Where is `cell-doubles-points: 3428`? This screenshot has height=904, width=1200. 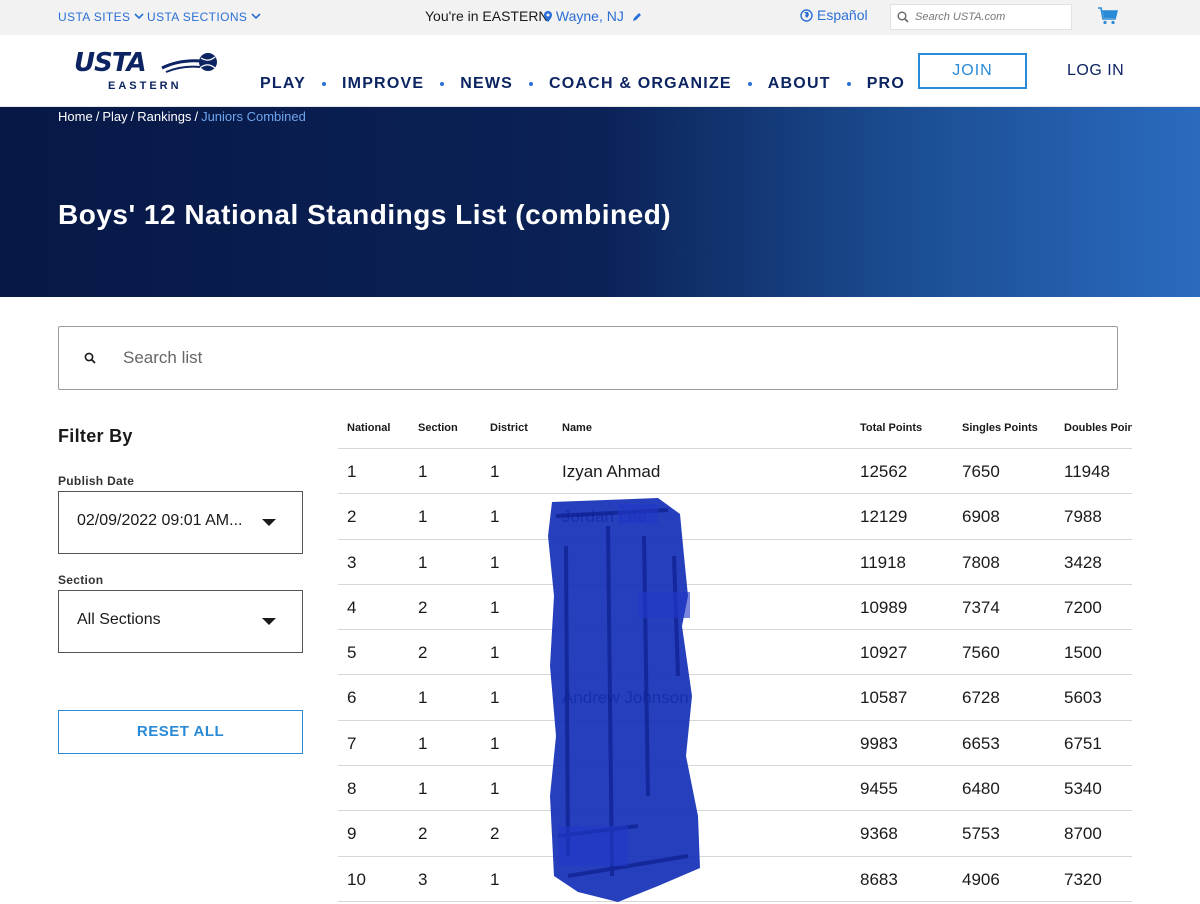
cell-doubles-points: 3428 is located at coordinates (1083, 562).